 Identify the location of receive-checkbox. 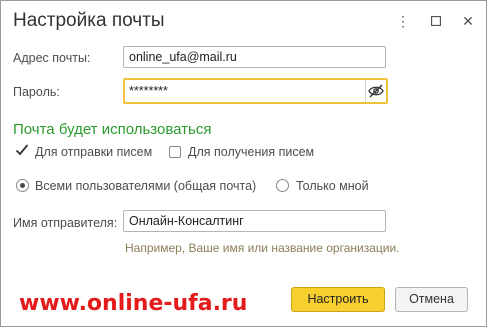
(175, 152).